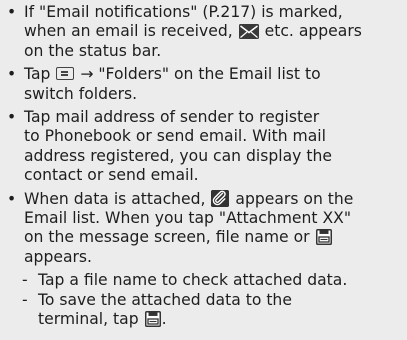 The width and height of the screenshot is (407, 340). What do you see at coordinates (65, 74) in the screenshot?
I see `menu-key-icon` at bounding box center [65, 74].